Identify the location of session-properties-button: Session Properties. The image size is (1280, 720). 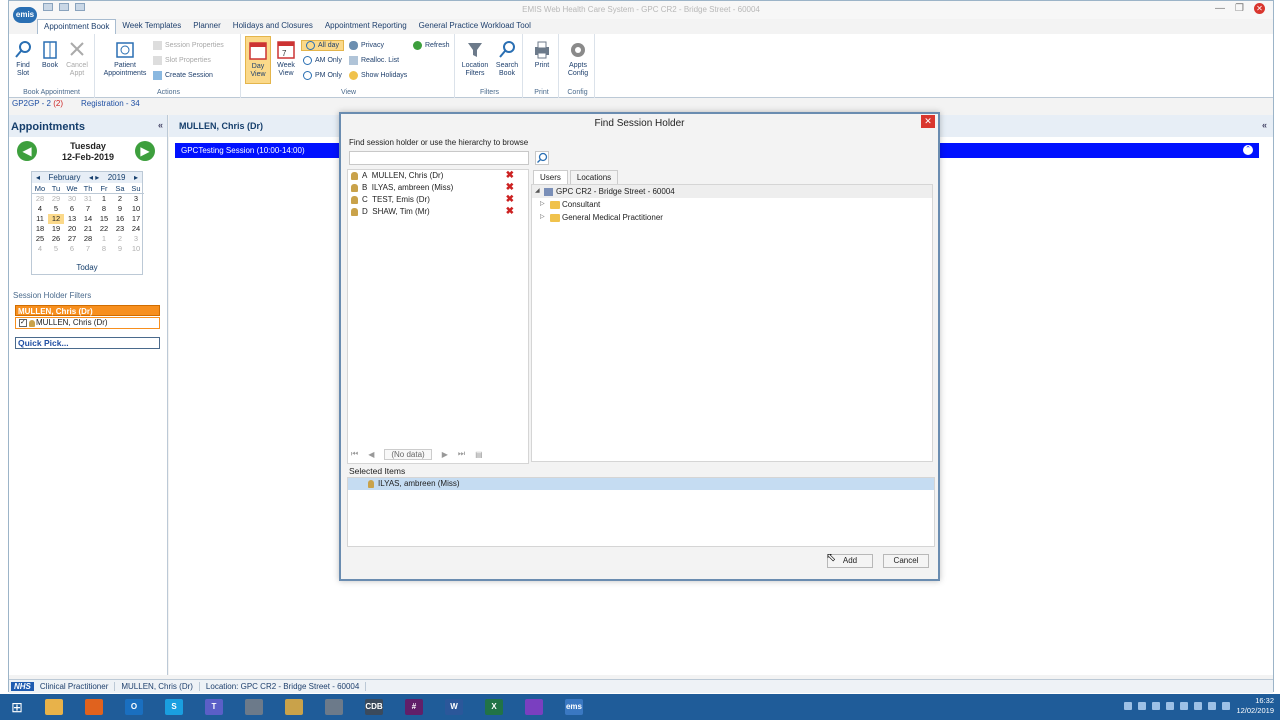
(188, 45).